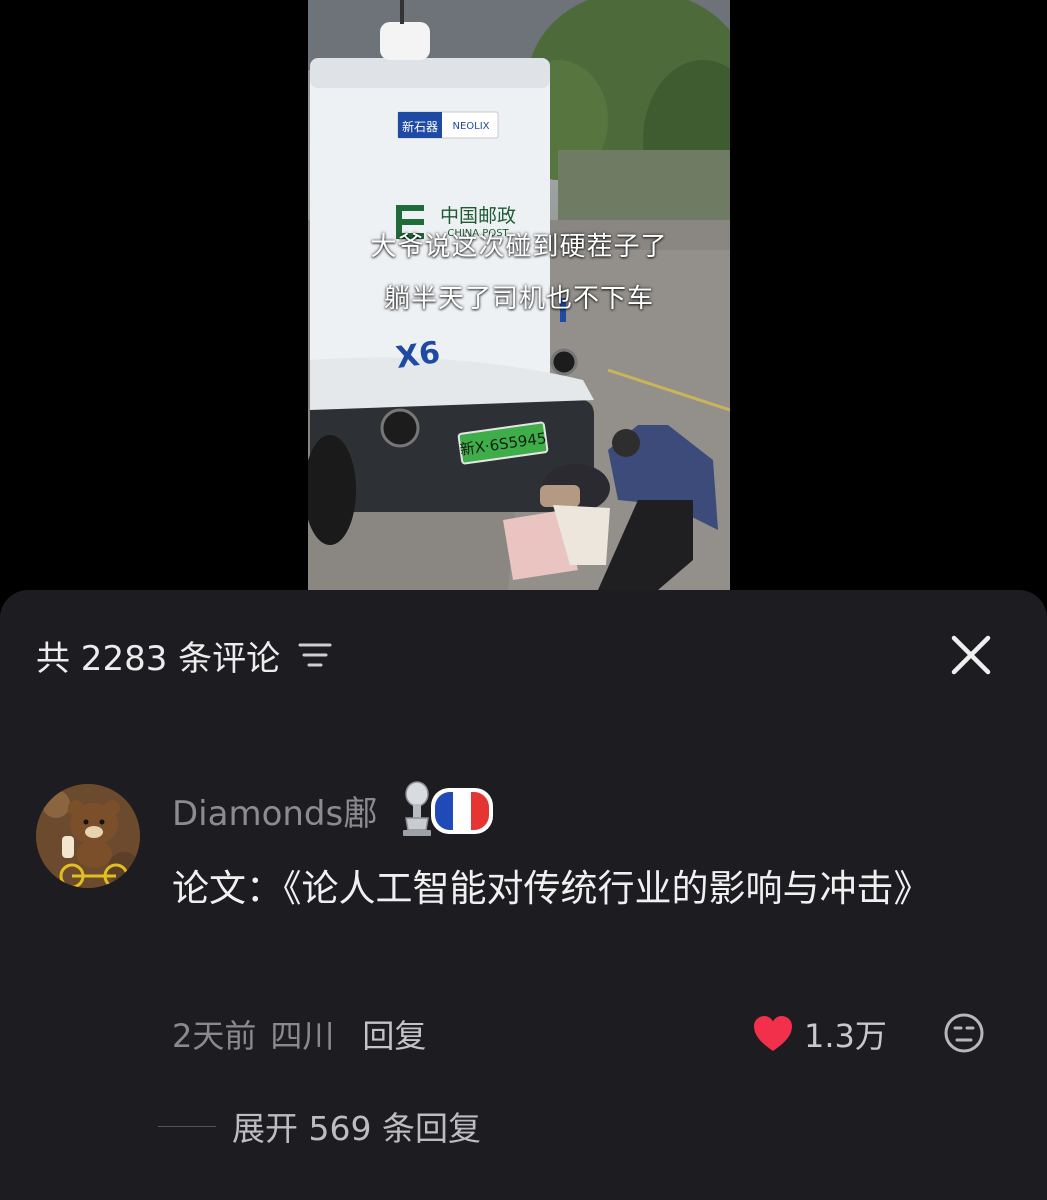  I want to click on comment-count-label: 共 2283 条评论, so click(158, 658).